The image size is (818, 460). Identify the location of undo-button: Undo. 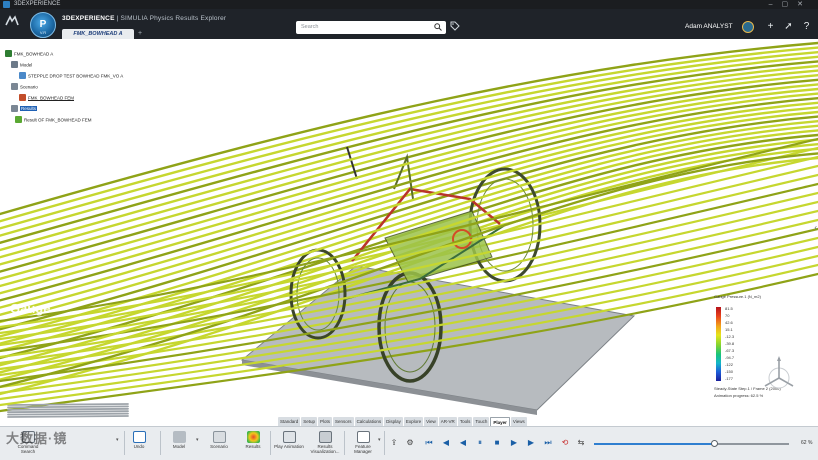
(139, 440).